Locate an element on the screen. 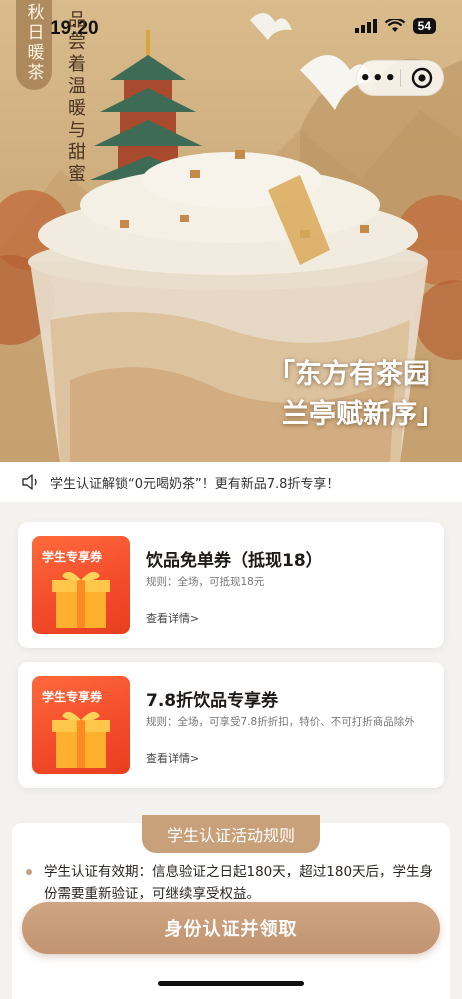  coupon-rule: 规则：全场，可抵现18元 is located at coordinates (205, 582).